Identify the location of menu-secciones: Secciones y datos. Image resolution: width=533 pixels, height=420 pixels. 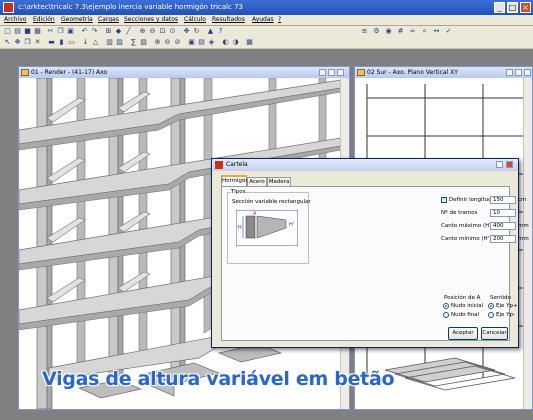
(151, 19).